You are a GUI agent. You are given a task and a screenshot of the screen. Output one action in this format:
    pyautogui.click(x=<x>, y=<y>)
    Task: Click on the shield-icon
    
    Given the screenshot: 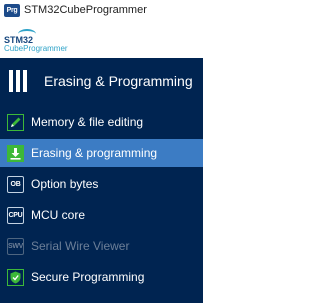 What is the action you would take?
    pyautogui.click(x=15, y=277)
    